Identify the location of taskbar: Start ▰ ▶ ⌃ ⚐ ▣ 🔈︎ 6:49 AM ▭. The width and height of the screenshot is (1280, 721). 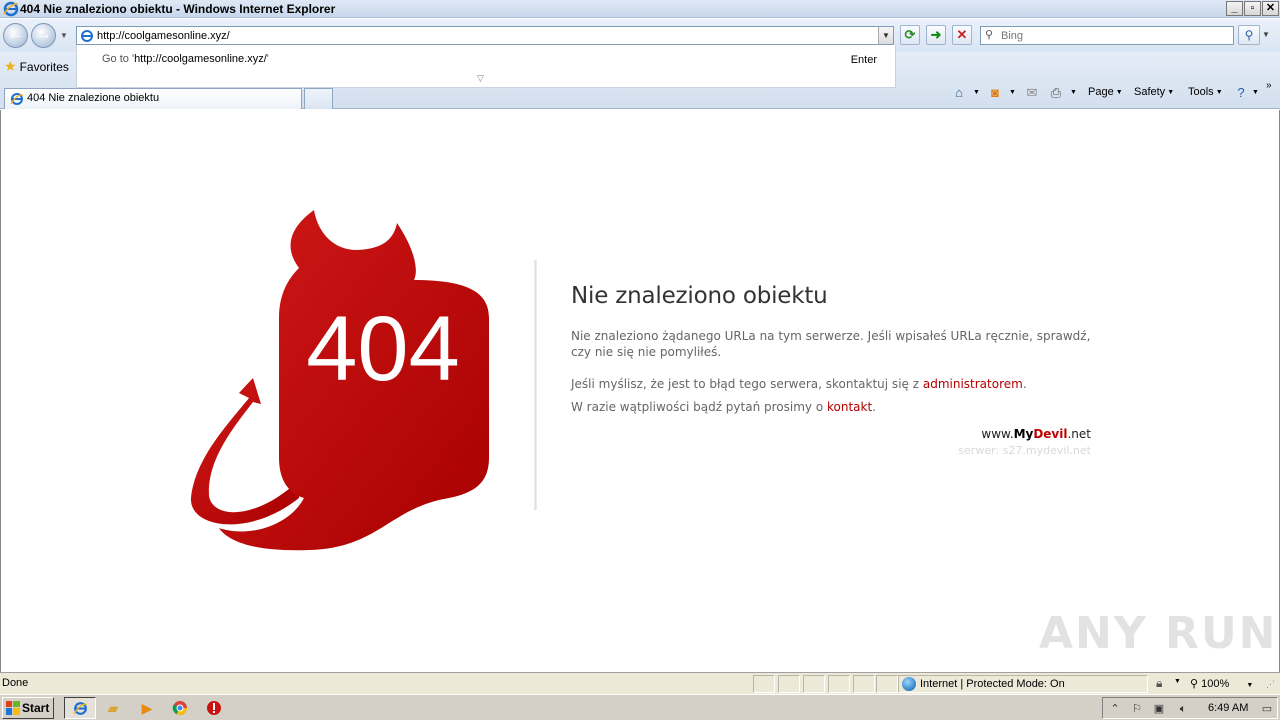
(640, 707).